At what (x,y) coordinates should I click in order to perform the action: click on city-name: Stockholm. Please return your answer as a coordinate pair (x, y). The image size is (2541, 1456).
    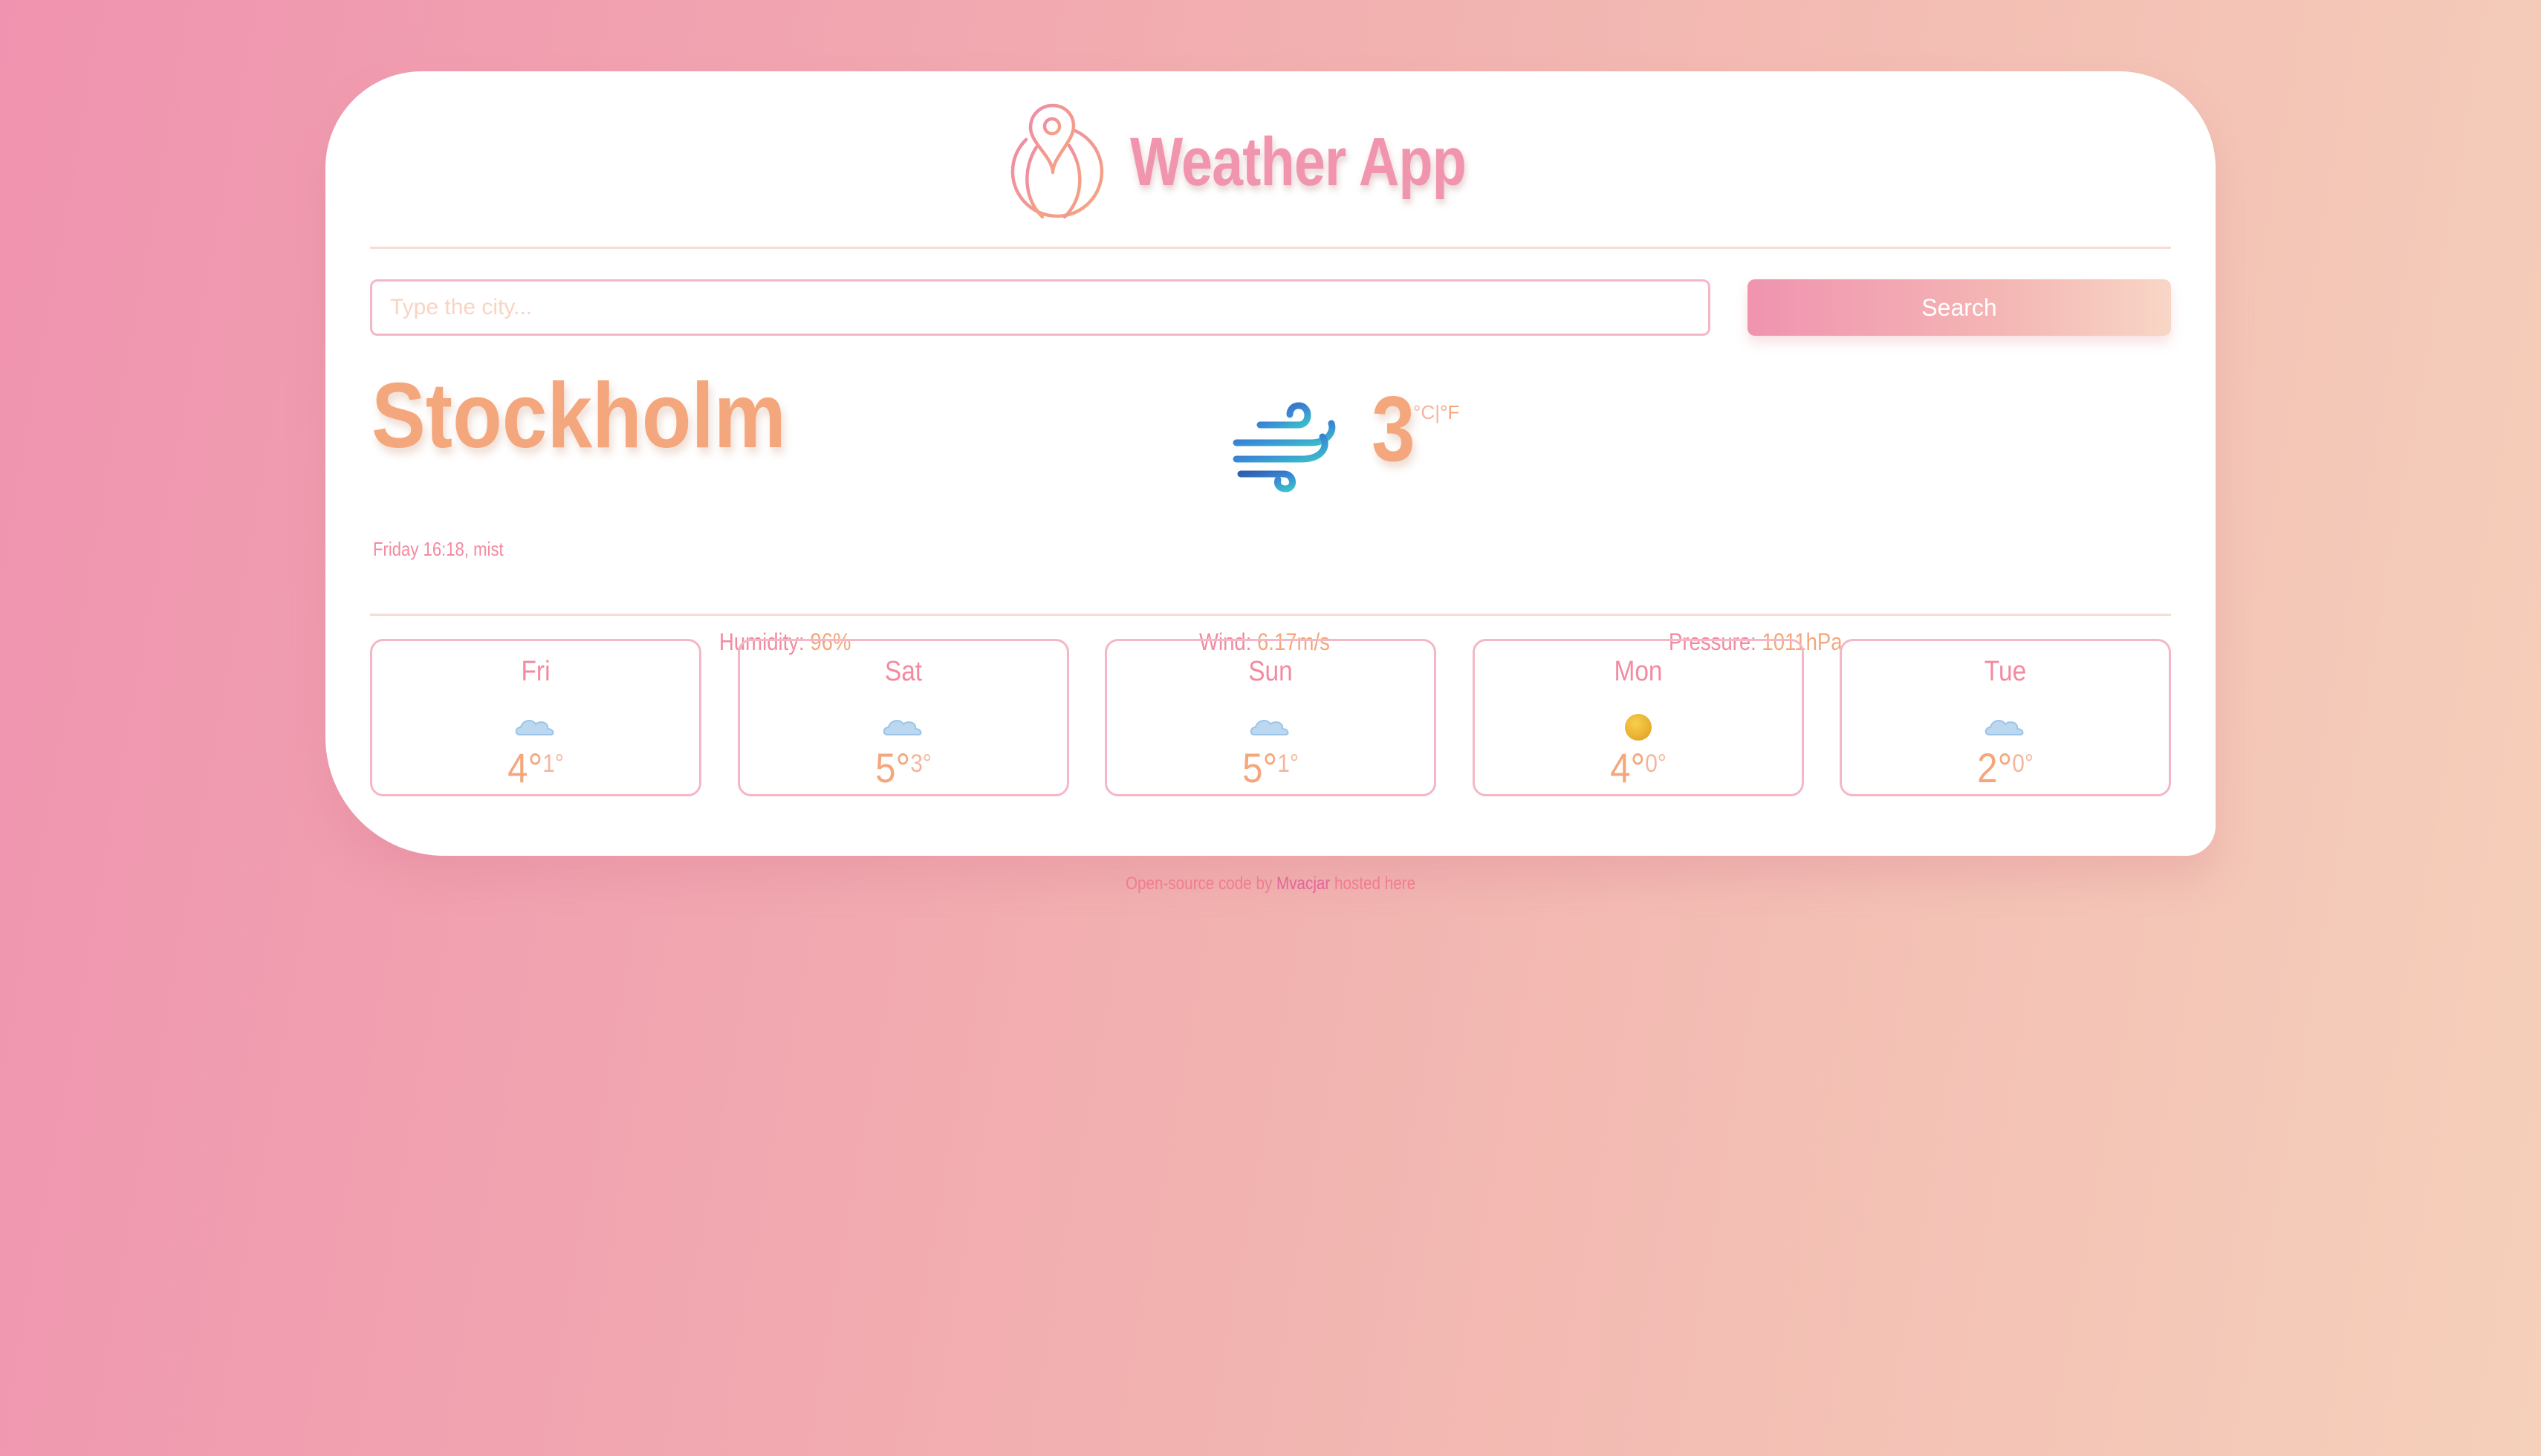
    Looking at the image, I should click on (578, 416).